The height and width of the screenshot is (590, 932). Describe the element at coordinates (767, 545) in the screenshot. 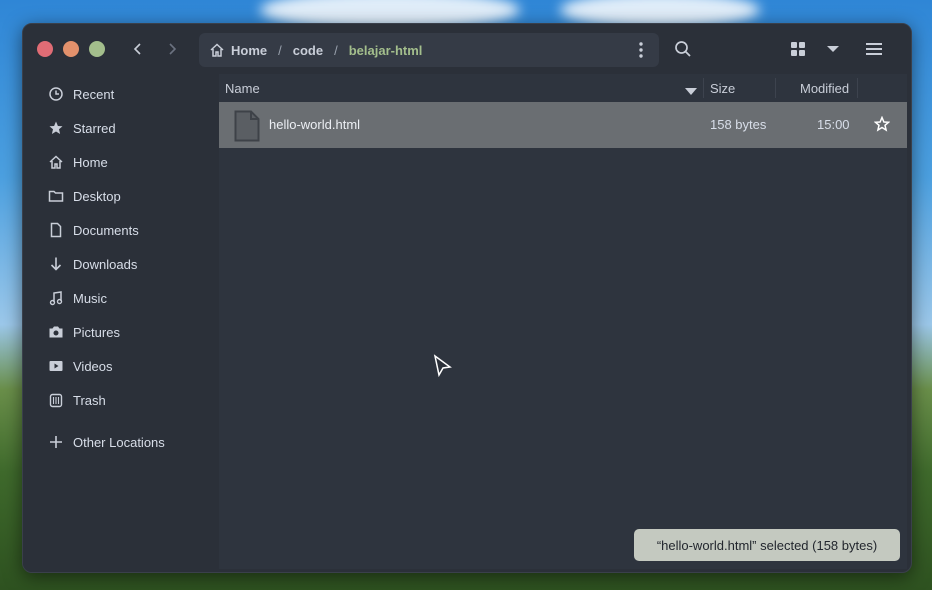

I see `selection-status: “hello-world.html” selected (158 bytes)` at that location.